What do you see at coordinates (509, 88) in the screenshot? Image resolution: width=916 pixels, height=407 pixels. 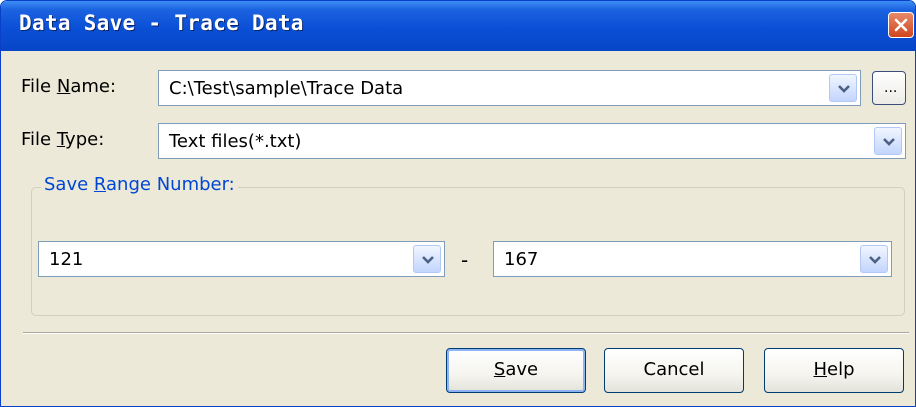 I see `file-name-combobox: C:\Test\sample\Trace Data` at bounding box center [509, 88].